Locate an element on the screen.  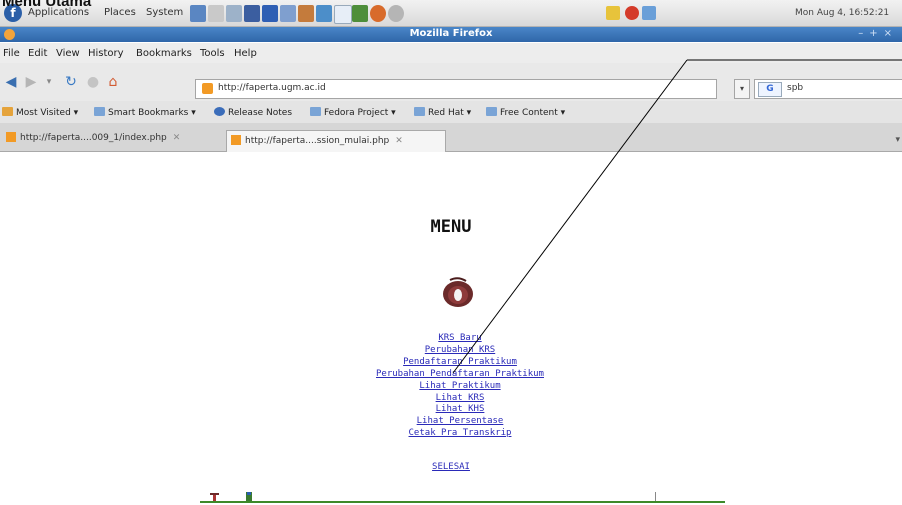
search-engine-icon: G is located at coordinates (770, 89).